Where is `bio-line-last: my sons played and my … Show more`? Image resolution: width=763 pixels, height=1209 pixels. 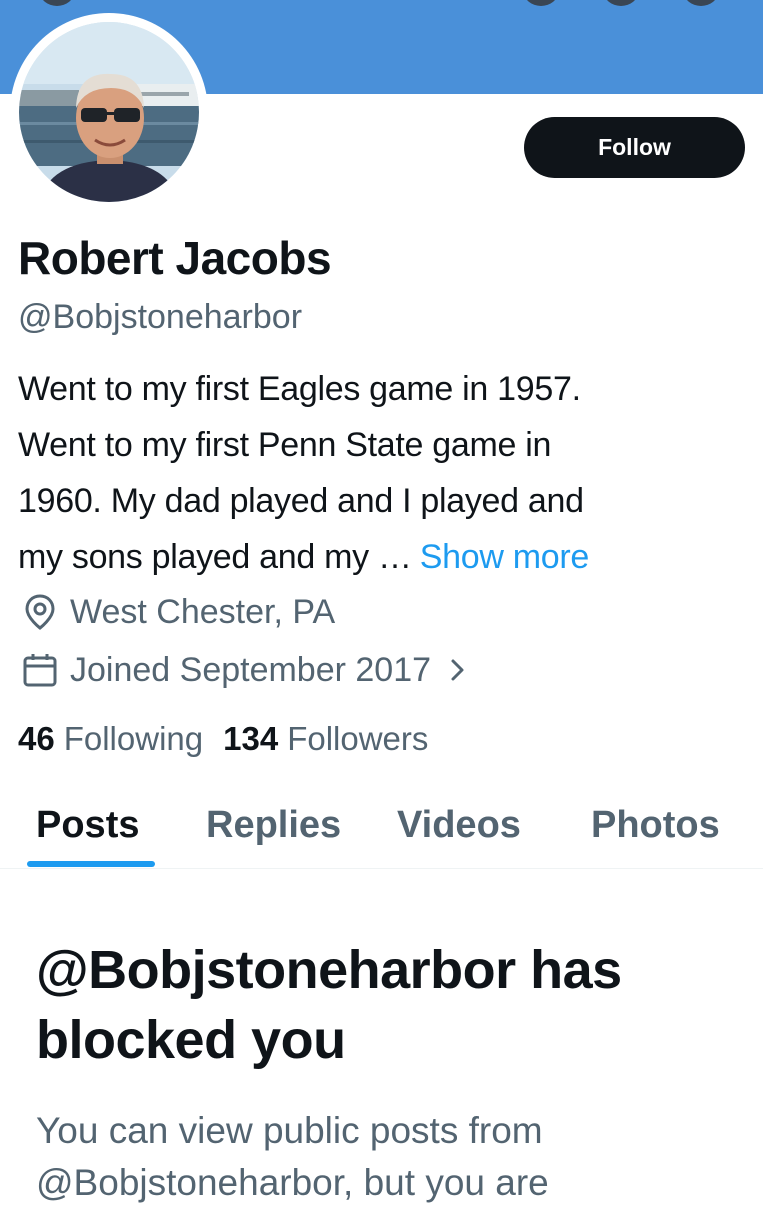 bio-line-last: my sons played and my … Show more is located at coordinates (388, 557).